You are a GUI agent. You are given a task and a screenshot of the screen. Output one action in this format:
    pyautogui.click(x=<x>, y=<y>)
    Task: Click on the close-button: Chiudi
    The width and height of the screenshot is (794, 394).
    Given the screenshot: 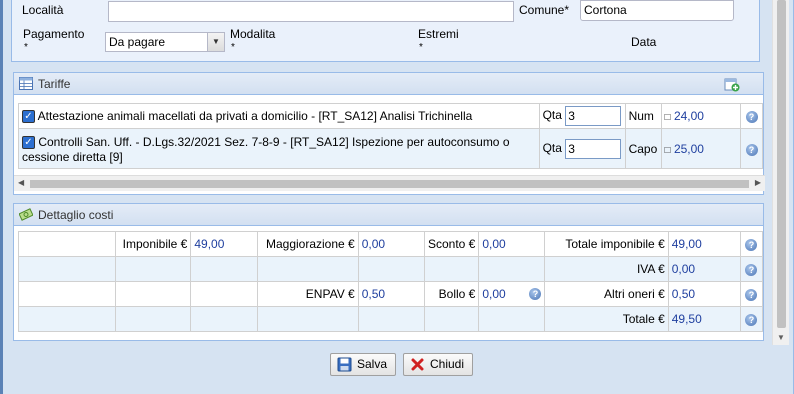 What is the action you would take?
    pyautogui.click(x=438, y=364)
    